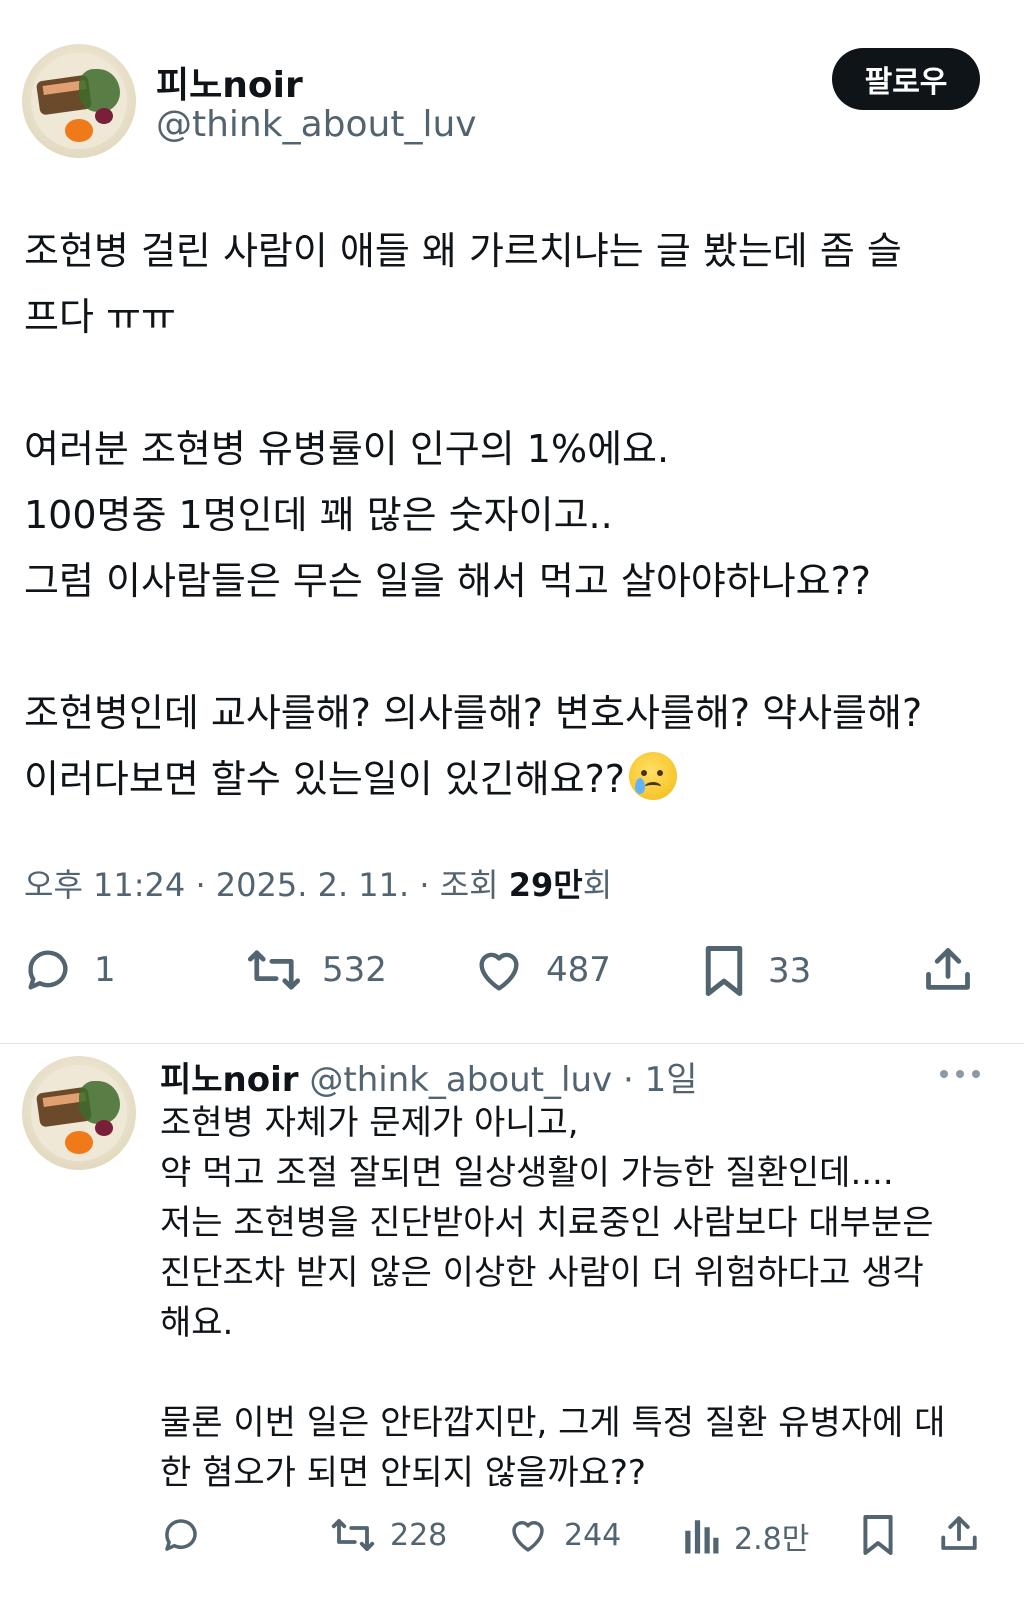 Image resolution: width=1024 pixels, height=1597 pixels. What do you see at coordinates (578, 970) in the screenshot?
I see `like-count: 487` at bounding box center [578, 970].